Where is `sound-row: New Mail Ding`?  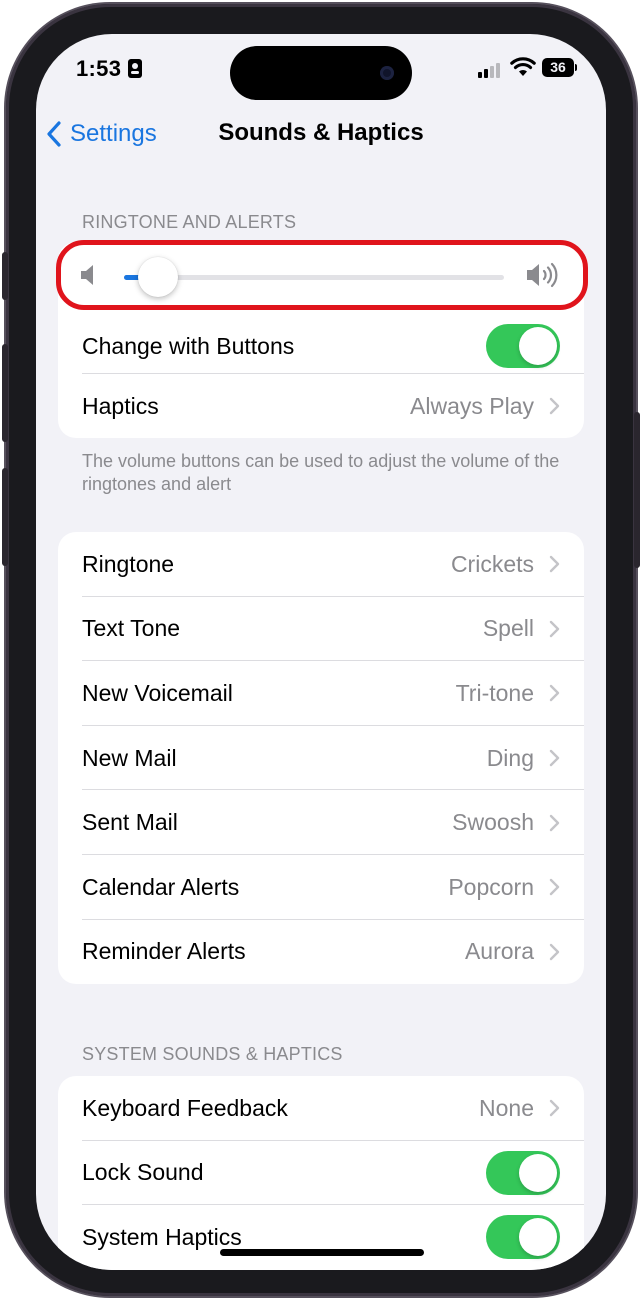
sound-row: New Mail Ding is located at coordinates (321, 758).